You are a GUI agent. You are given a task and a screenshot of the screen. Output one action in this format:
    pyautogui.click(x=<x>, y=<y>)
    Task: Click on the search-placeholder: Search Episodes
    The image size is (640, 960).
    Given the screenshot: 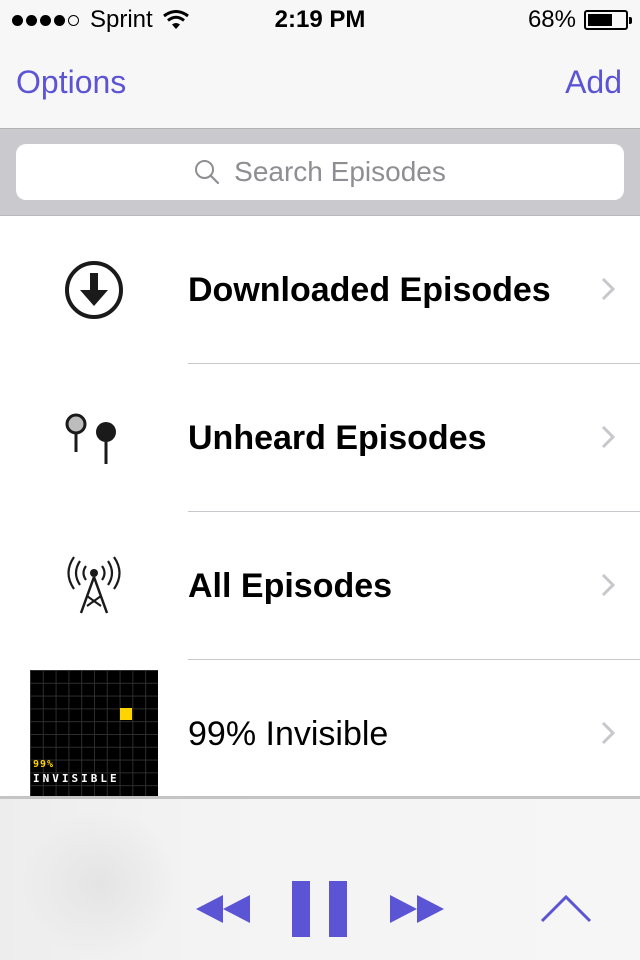 What is the action you would take?
    pyautogui.click(x=340, y=171)
    